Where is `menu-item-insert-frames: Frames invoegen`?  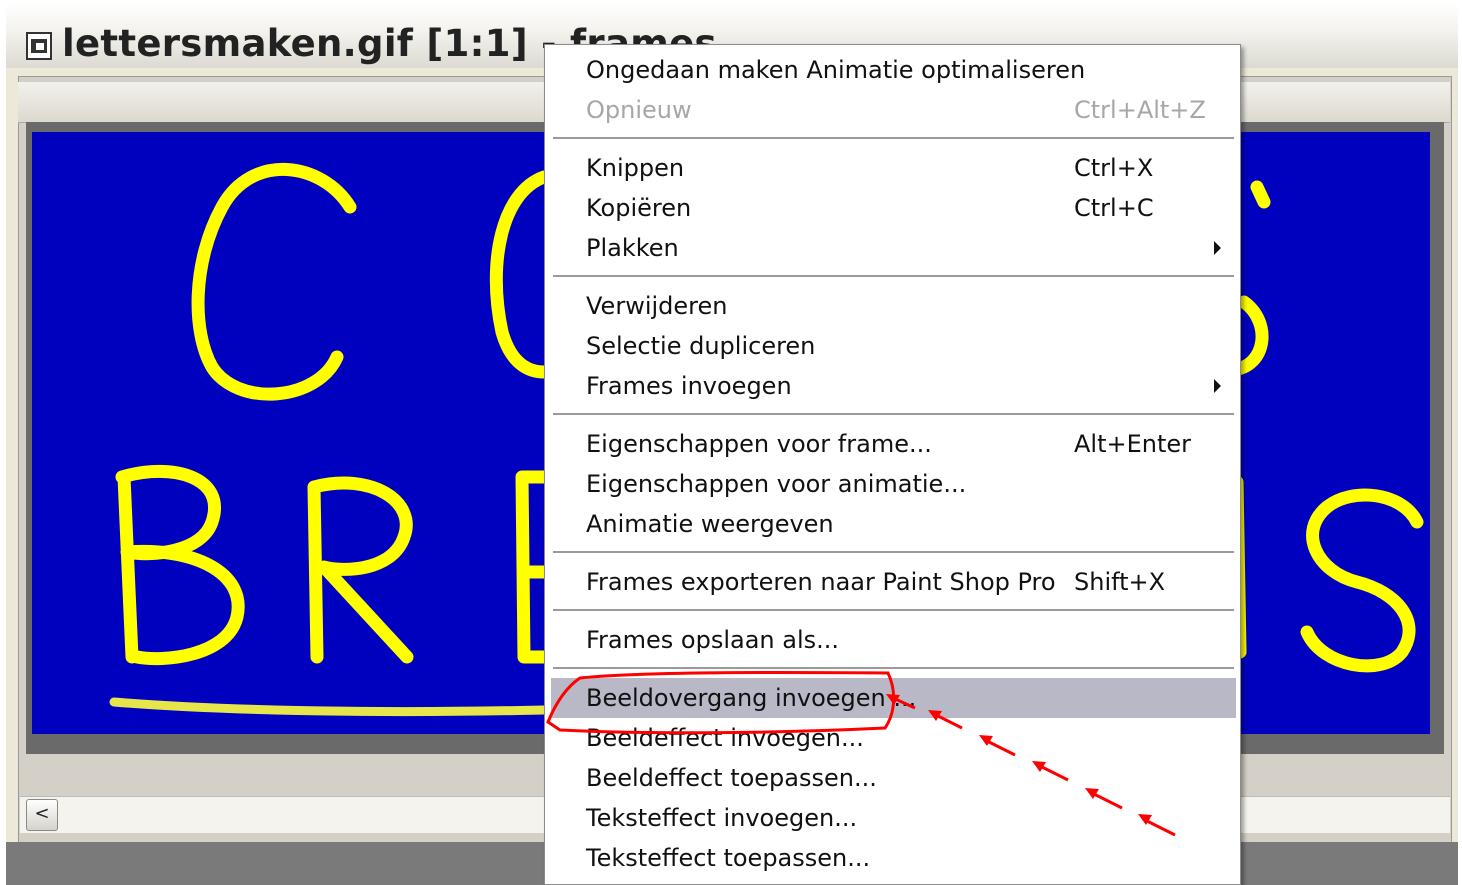 menu-item-insert-frames: Frames invoegen is located at coordinates (893, 386).